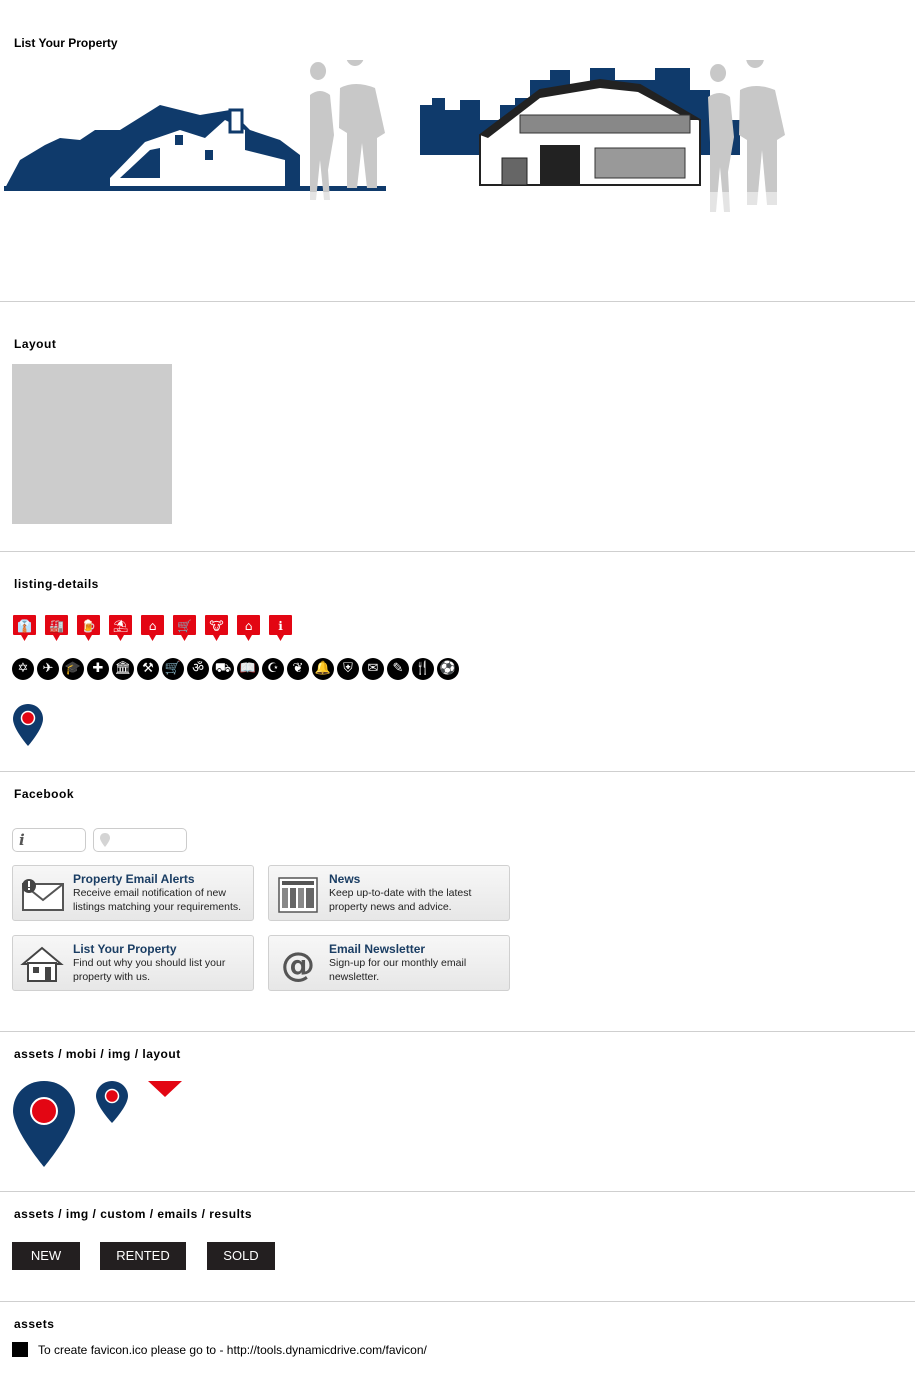 Image resolution: width=915 pixels, height=1400 pixels. I want to click on factory-icon: 🏭, so click(56, 628).